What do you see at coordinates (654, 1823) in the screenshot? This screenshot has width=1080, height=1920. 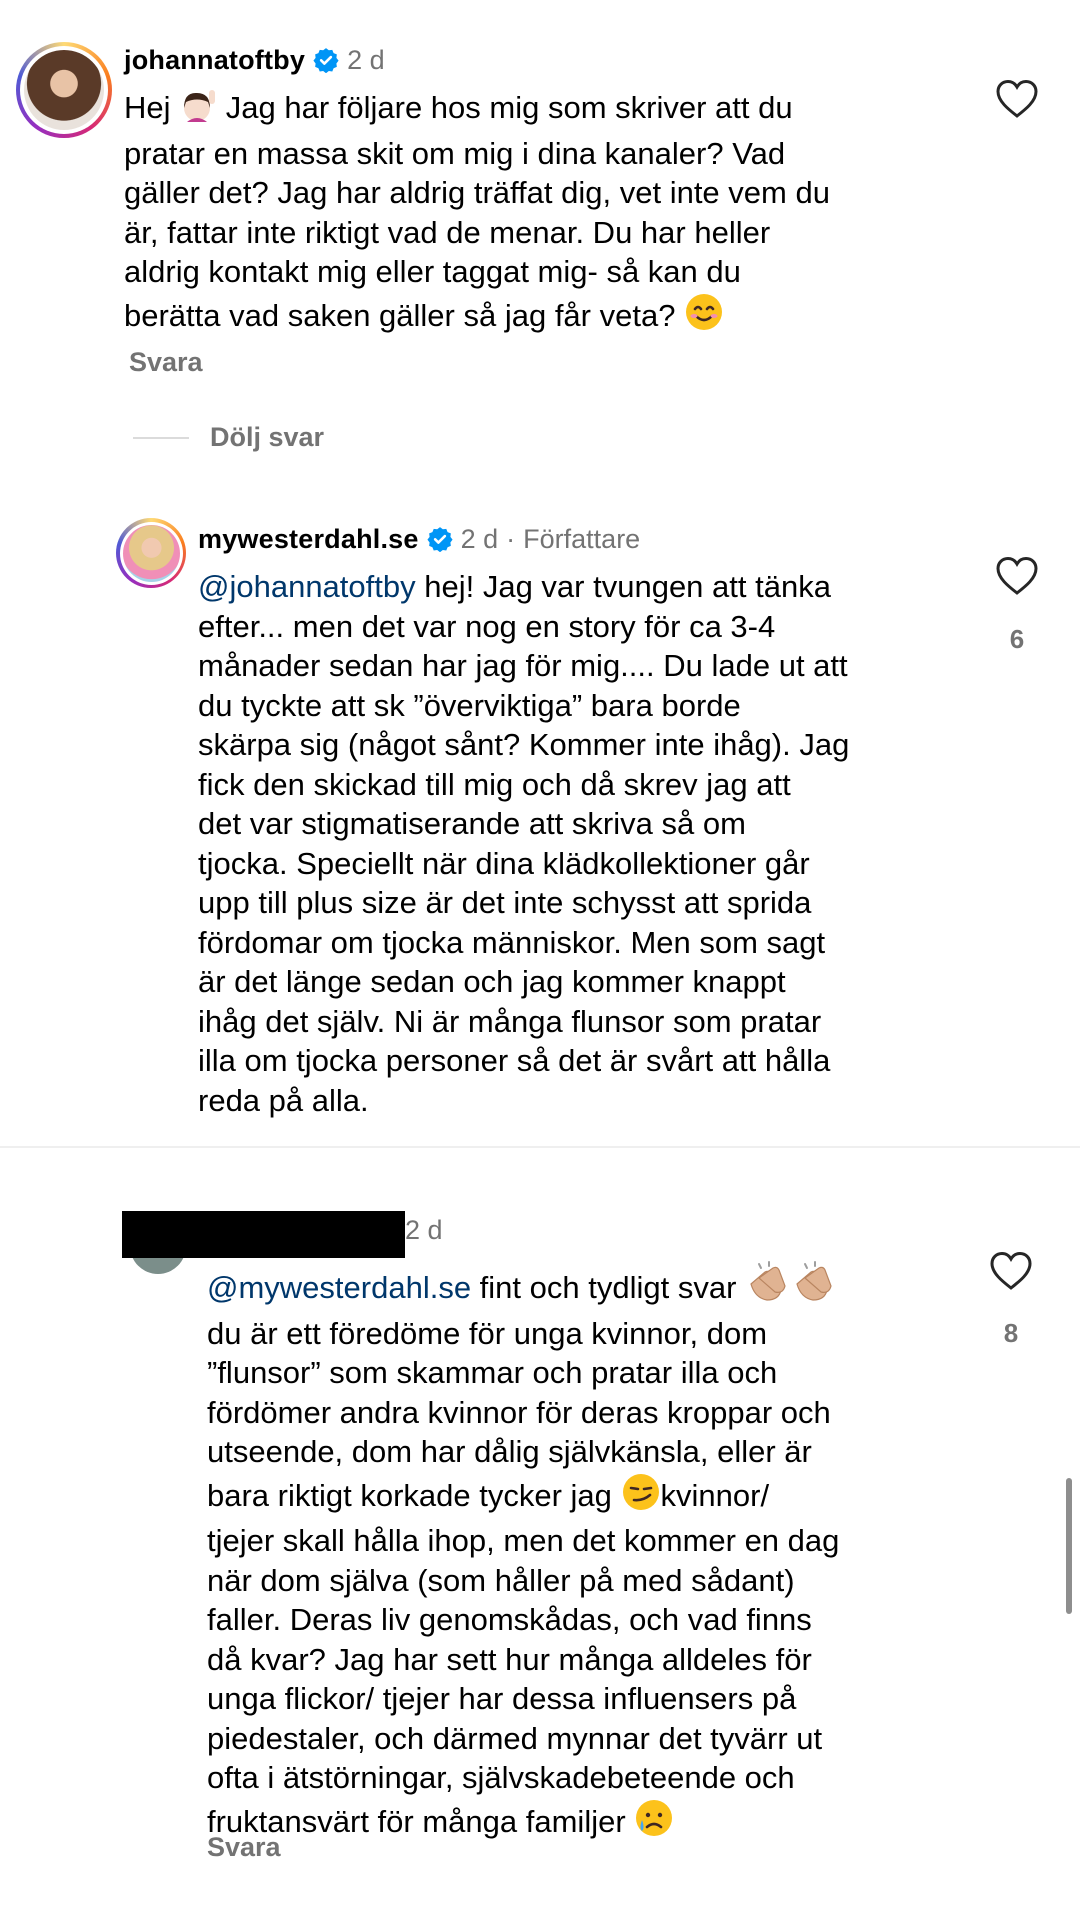 I see `crying-face-emoji` at bounding box center [654, 1823].